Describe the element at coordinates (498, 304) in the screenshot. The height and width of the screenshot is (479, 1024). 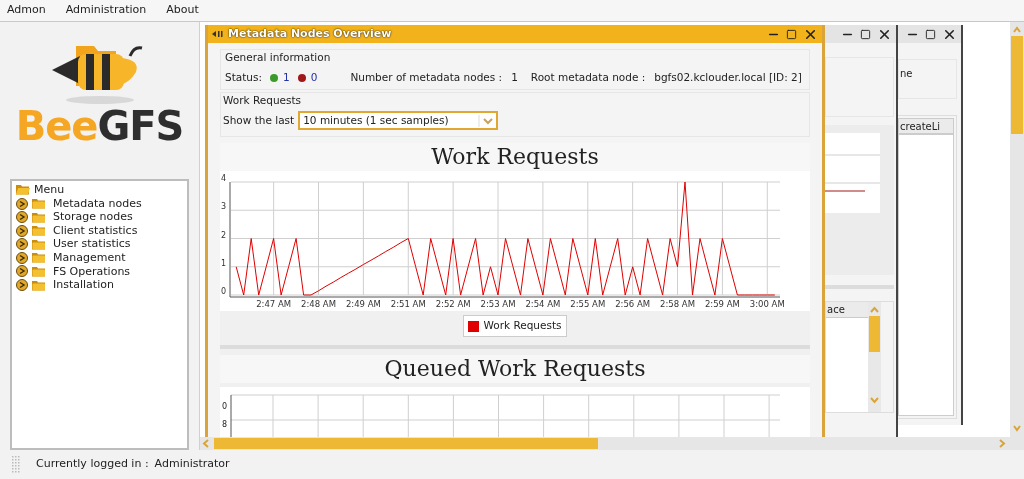
I see `x-tick-label: 2:53 AM` at that location.